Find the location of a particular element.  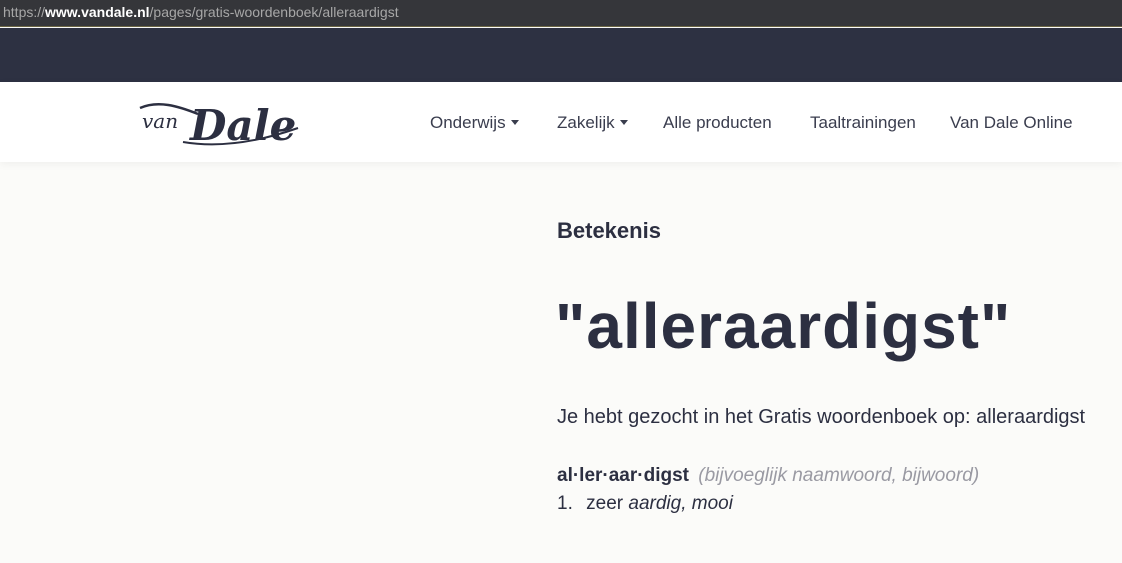

nav-van-dale-online-label: Van Dale Online is located at coordinates (1011, 122).